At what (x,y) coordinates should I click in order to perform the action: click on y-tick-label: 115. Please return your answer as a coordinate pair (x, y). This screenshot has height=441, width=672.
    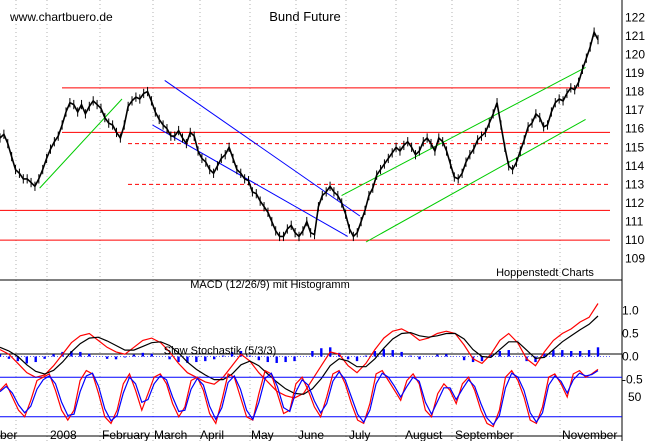
    Looking at the image, I should click on (634, 147).